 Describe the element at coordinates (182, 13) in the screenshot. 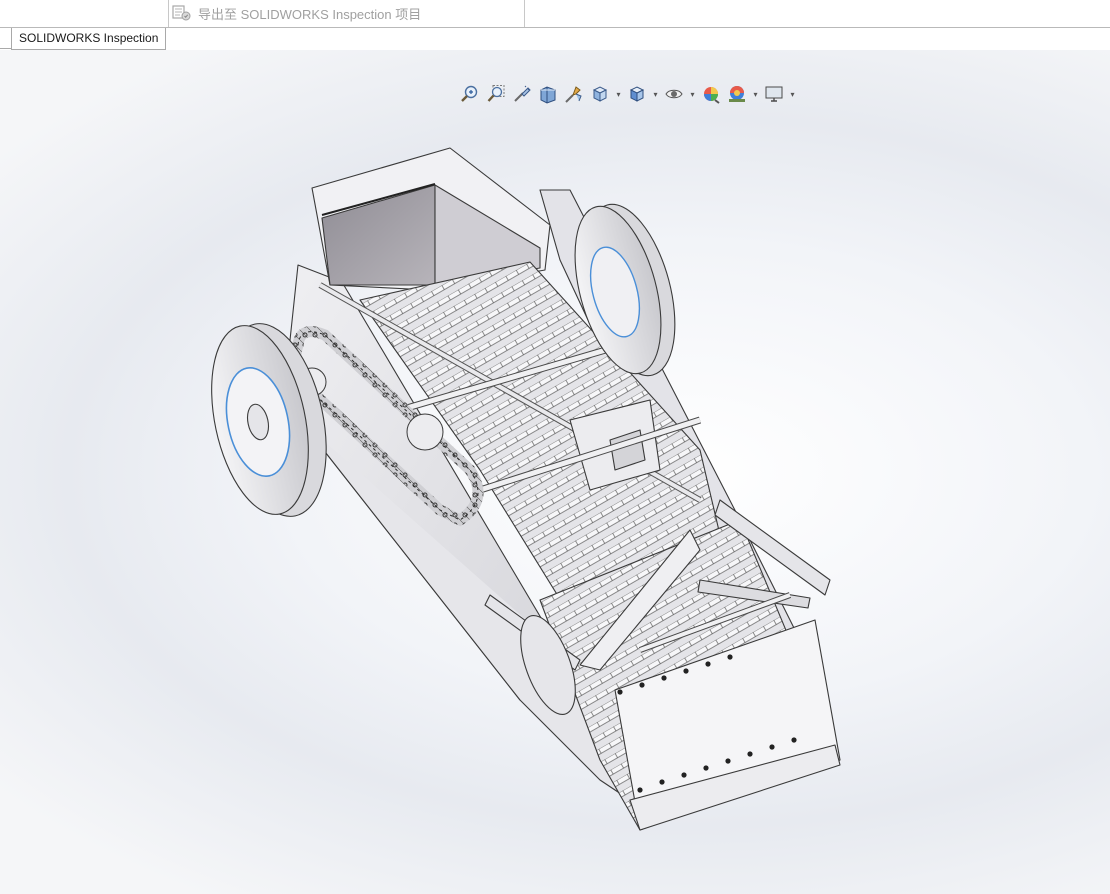

I see `inspection-export-icon` at that location.